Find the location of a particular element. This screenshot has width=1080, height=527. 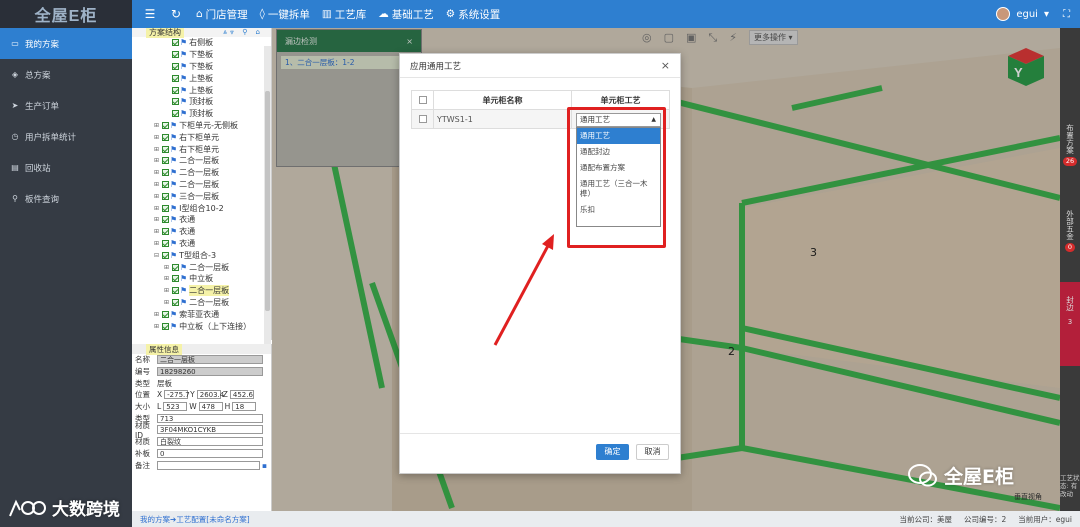

confirm-button: 确定 is located at coordinates (612, 452).